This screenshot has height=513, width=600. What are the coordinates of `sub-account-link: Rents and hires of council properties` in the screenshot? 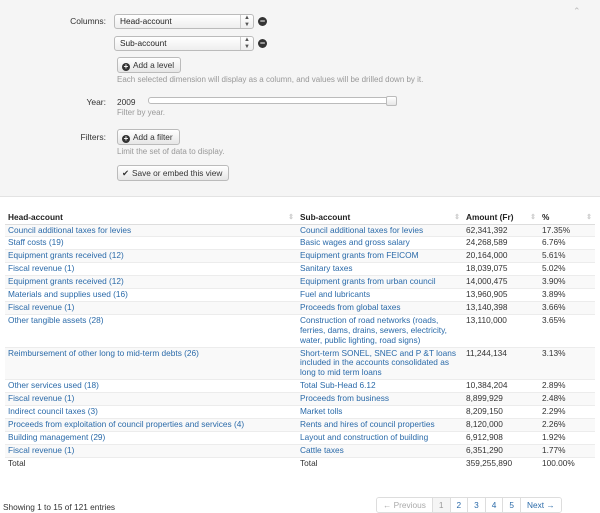 It's located at (380, 425).